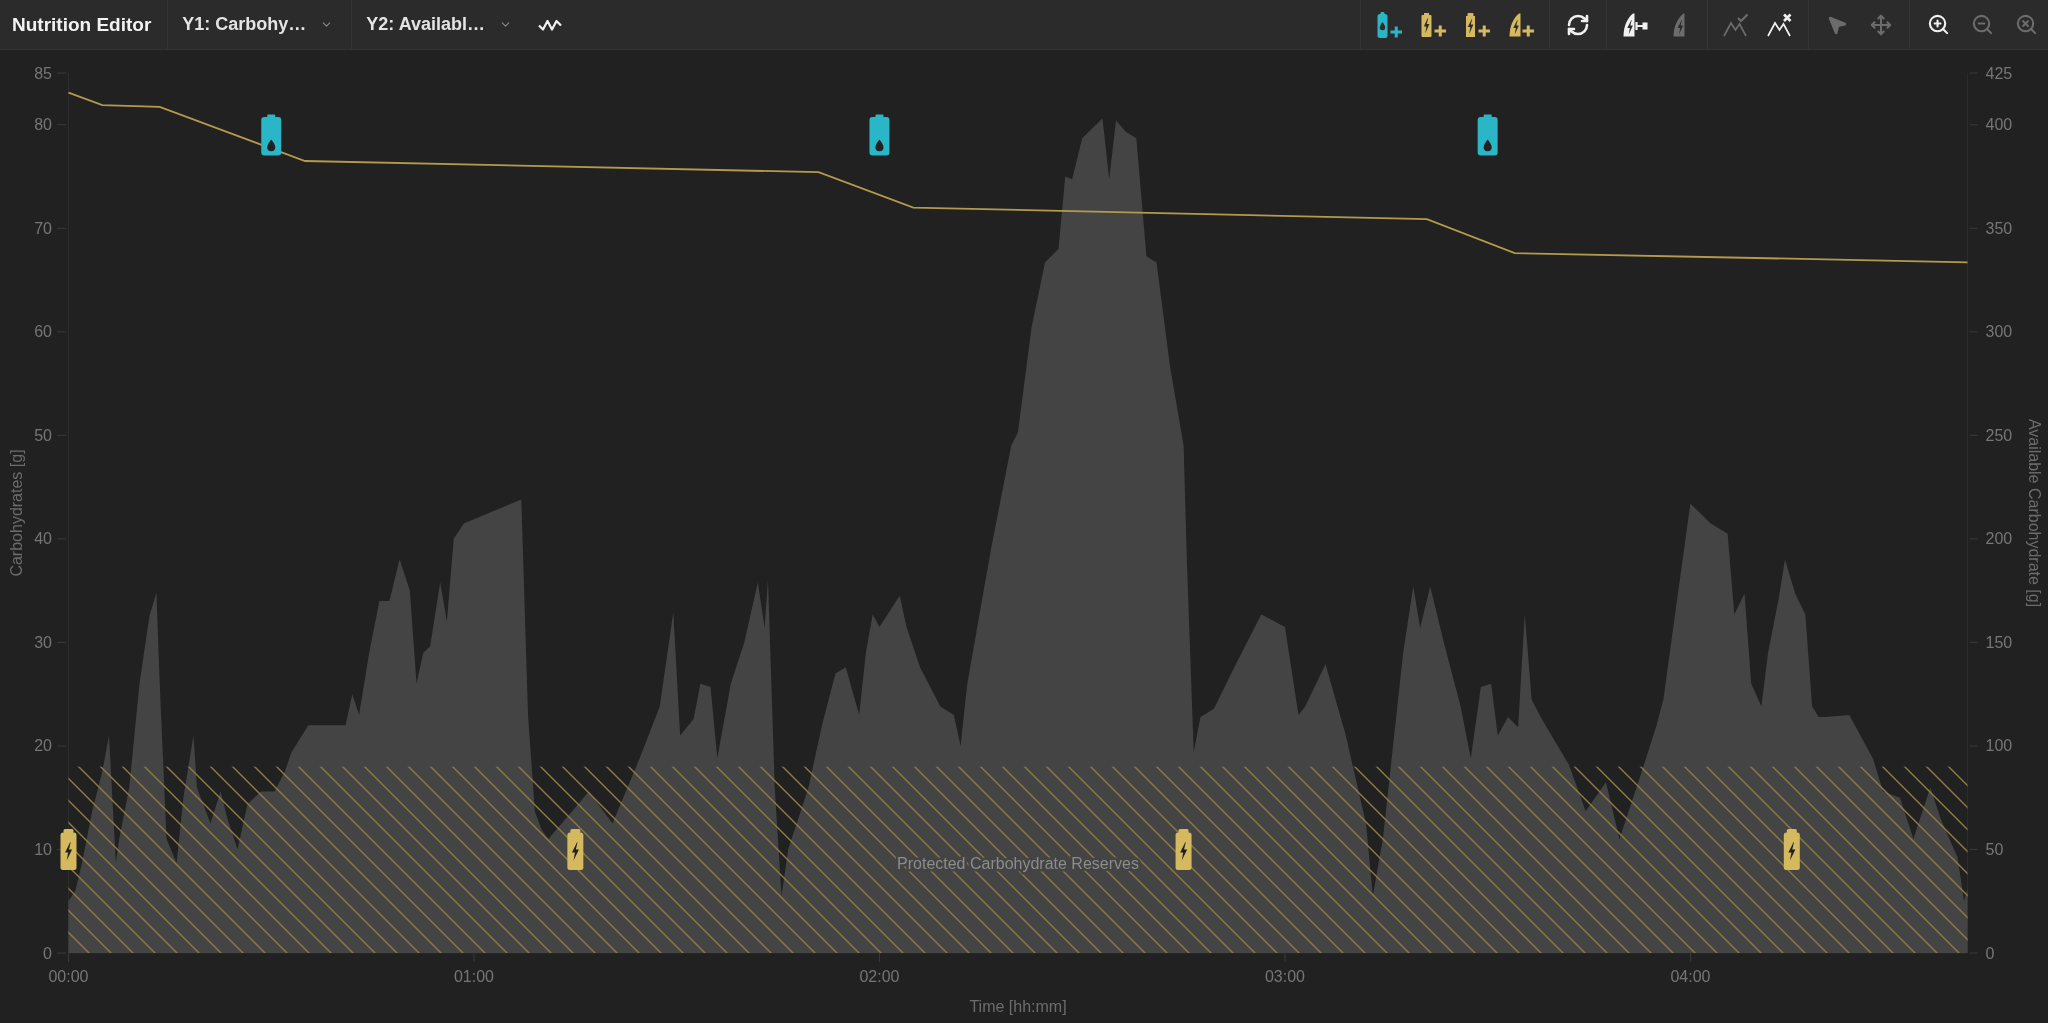 The width and height of the screenshot is (2048, 1023). What do you see at coordinates (1018, 1006) in the screenshot?
I see `axis-title: Time [hh:mm]` at bounding box center [1018, 1006].